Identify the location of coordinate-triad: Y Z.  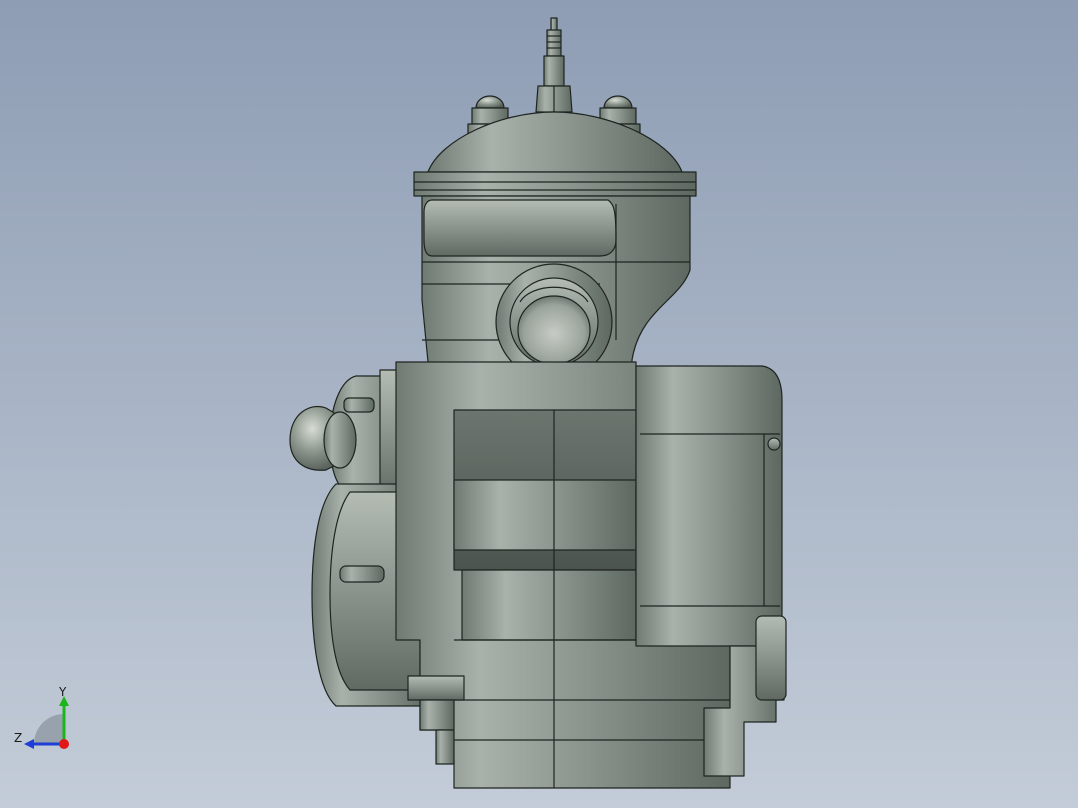
(45, 719).